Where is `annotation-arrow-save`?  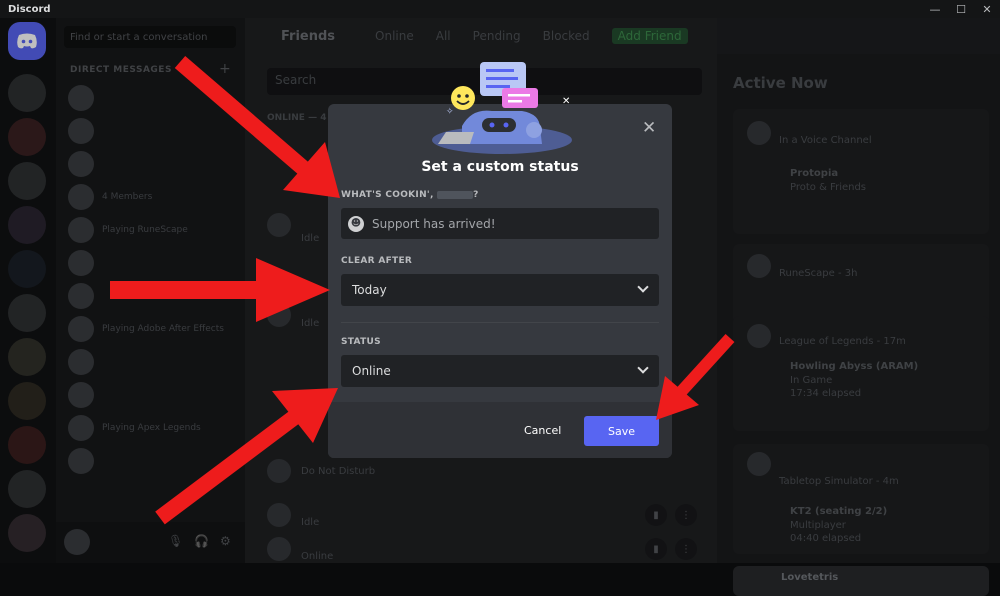
annotation-arrow-save is located at coordinates (695, 376).